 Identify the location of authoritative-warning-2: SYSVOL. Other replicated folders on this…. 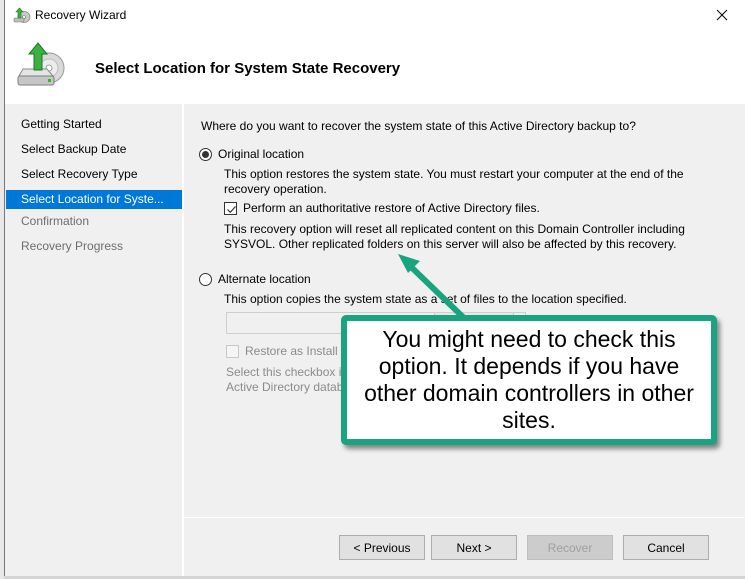
(450, 244).